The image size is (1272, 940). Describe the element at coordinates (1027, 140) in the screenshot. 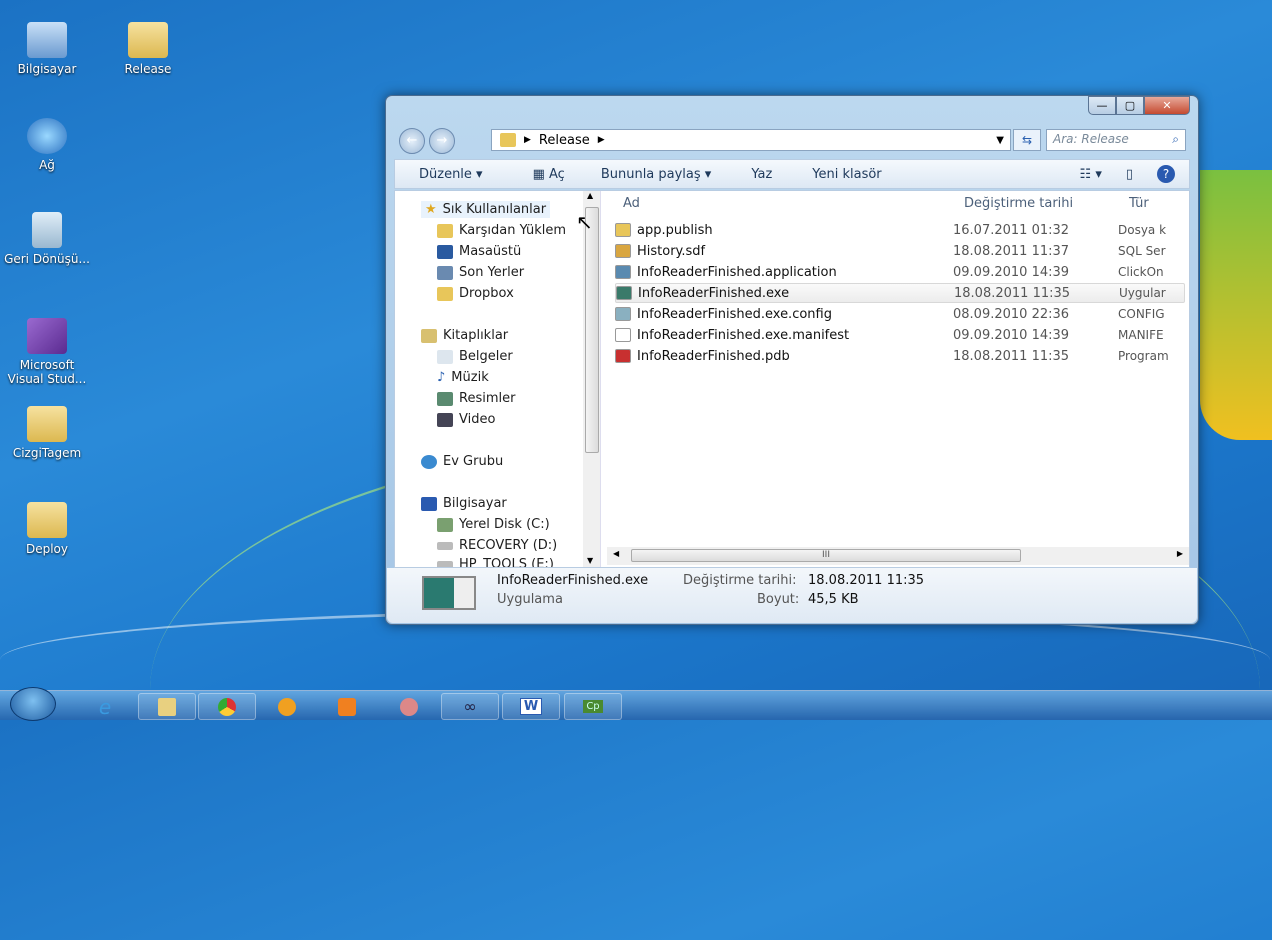

I see `refresh-button: ⇆` at that location.